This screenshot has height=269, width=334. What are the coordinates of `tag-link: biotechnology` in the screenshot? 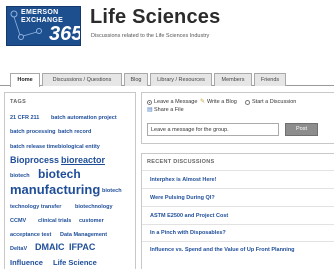 It's located at (94, 207).